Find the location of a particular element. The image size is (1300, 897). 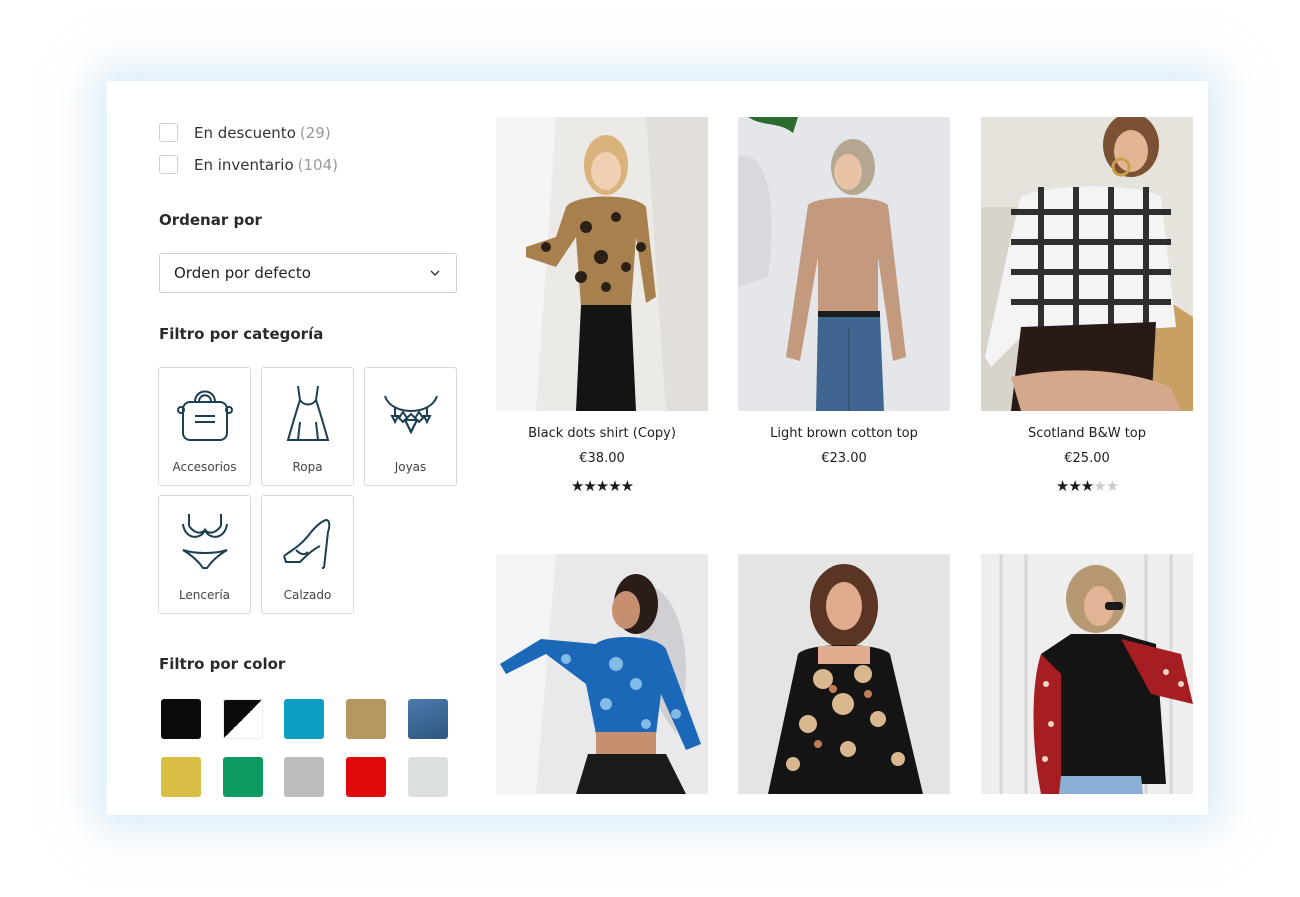

filter-count: (104) is located at coordinates (317, 164).